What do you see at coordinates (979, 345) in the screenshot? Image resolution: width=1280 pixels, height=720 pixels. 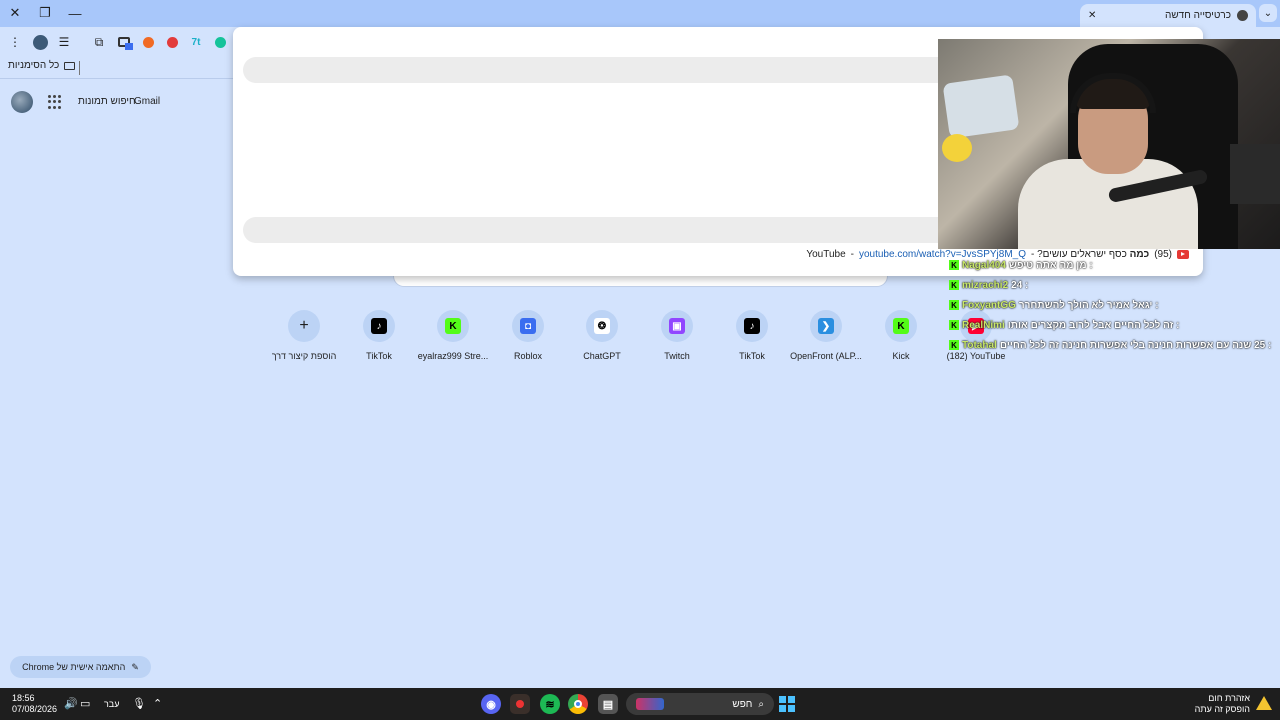 I see `chat-username: Totahal` at bounding box center [979, 345].